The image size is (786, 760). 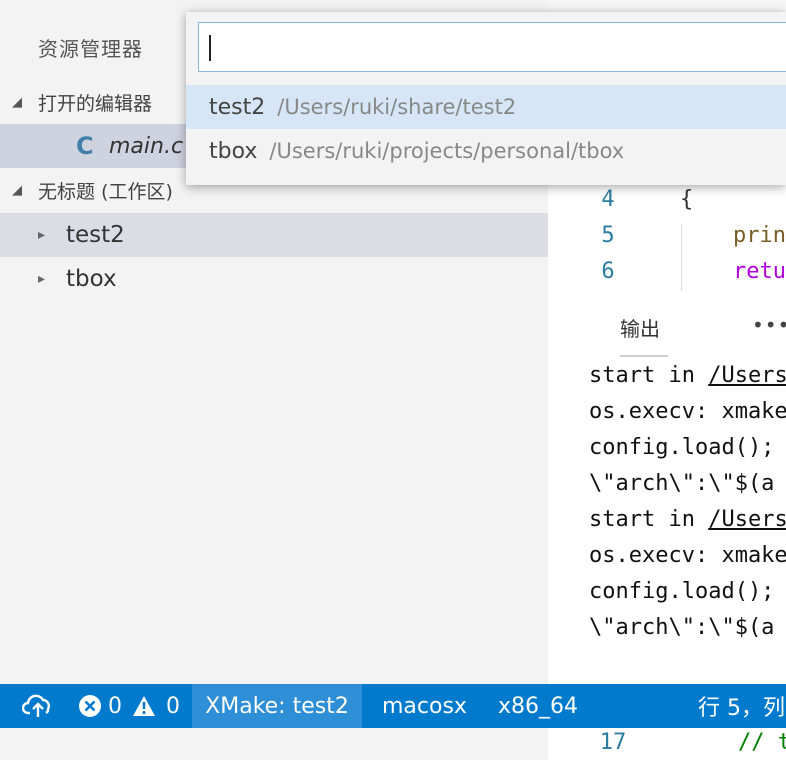 What do you see at coordinates (640, 327) in the screenshot?
I see `tab-output: 输出` at bounding box center [640, 327].